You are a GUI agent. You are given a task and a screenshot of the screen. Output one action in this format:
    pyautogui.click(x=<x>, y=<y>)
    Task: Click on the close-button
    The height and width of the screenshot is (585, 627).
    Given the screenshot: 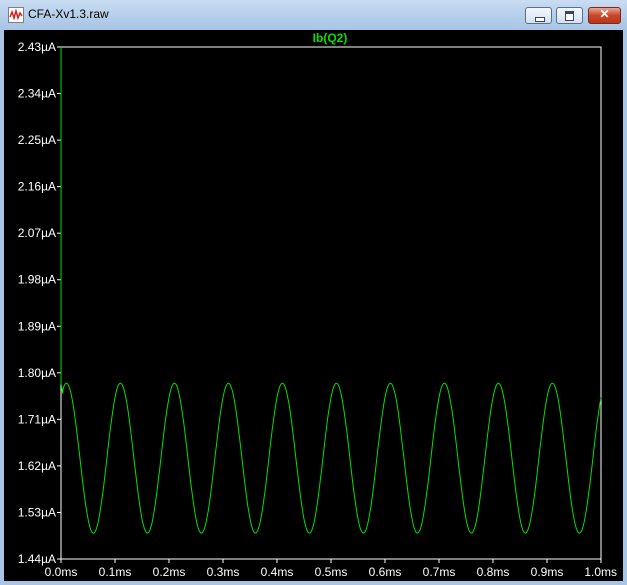 What is the action you would take?
    pyautogui.click(x=604, y=15)
    